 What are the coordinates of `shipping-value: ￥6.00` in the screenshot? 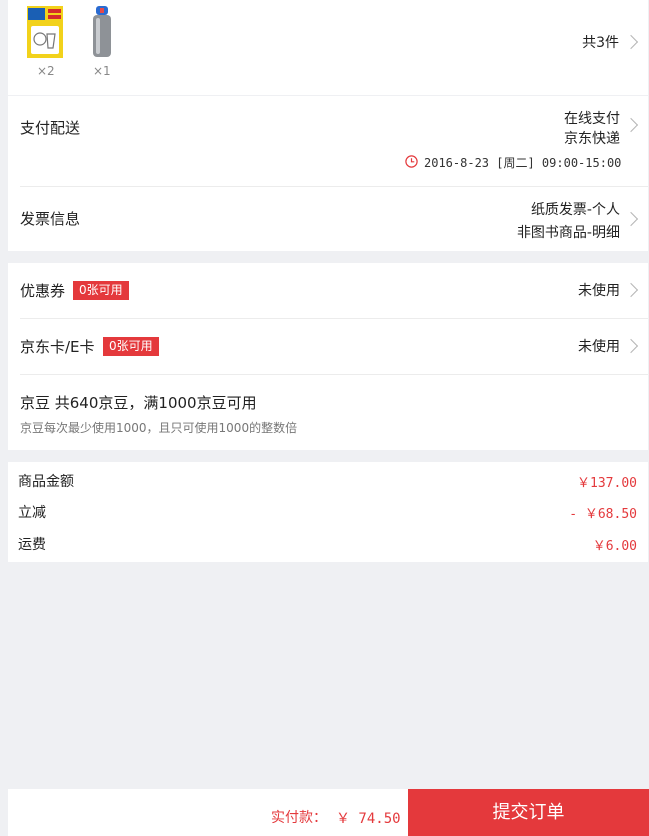 It's located at (614, 546).